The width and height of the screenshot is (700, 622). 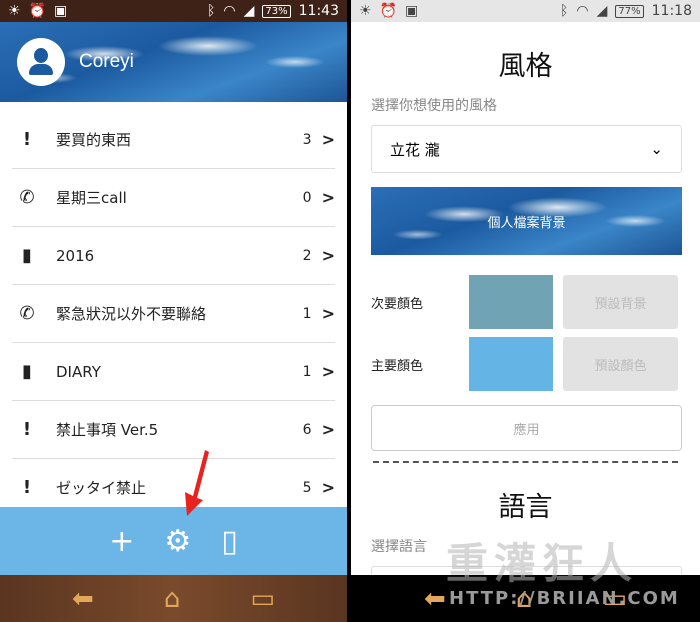 What do you see at coordinates (434, 106) in the screenshot?
I see `style-subtitle: 選擇你想使用的風格` at bounding box center [434, 106].